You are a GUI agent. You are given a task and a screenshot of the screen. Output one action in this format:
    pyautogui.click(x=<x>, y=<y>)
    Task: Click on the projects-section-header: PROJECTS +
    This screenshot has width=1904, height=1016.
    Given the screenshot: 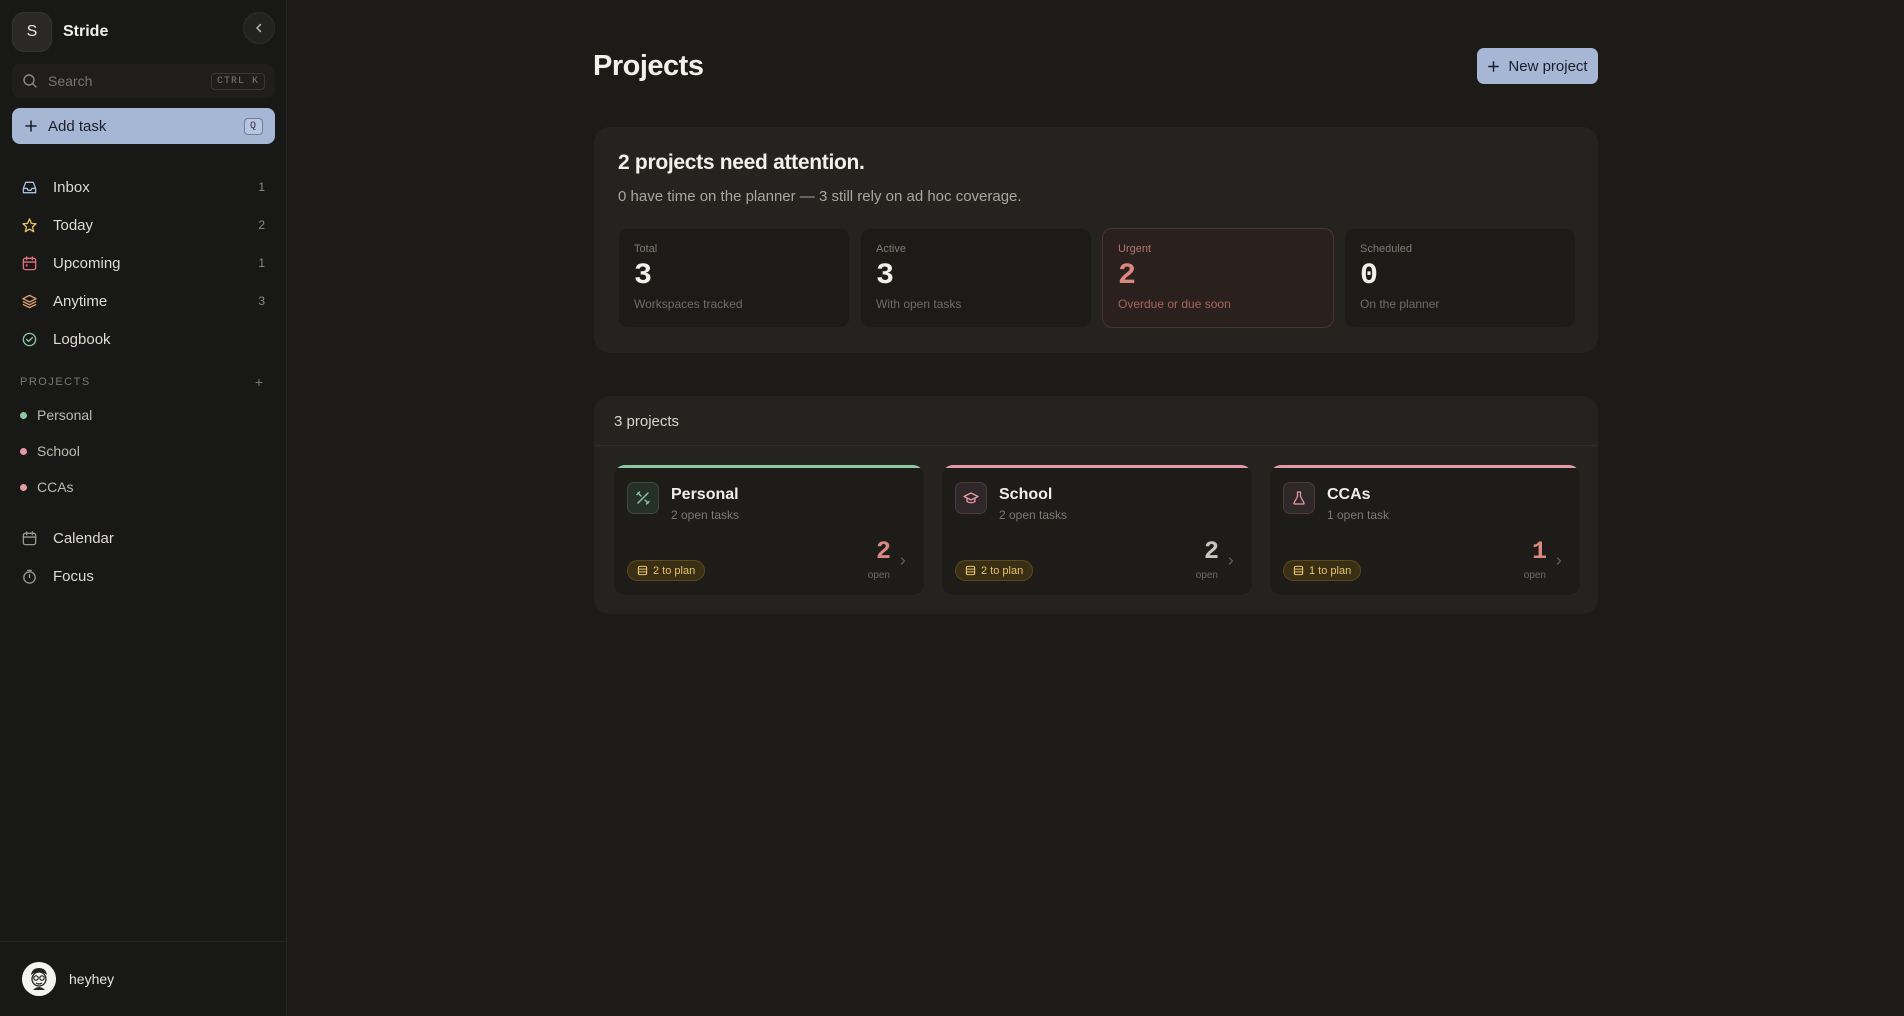 What is the action you would take?
    pyautogui.click(x=141, y=382)
    